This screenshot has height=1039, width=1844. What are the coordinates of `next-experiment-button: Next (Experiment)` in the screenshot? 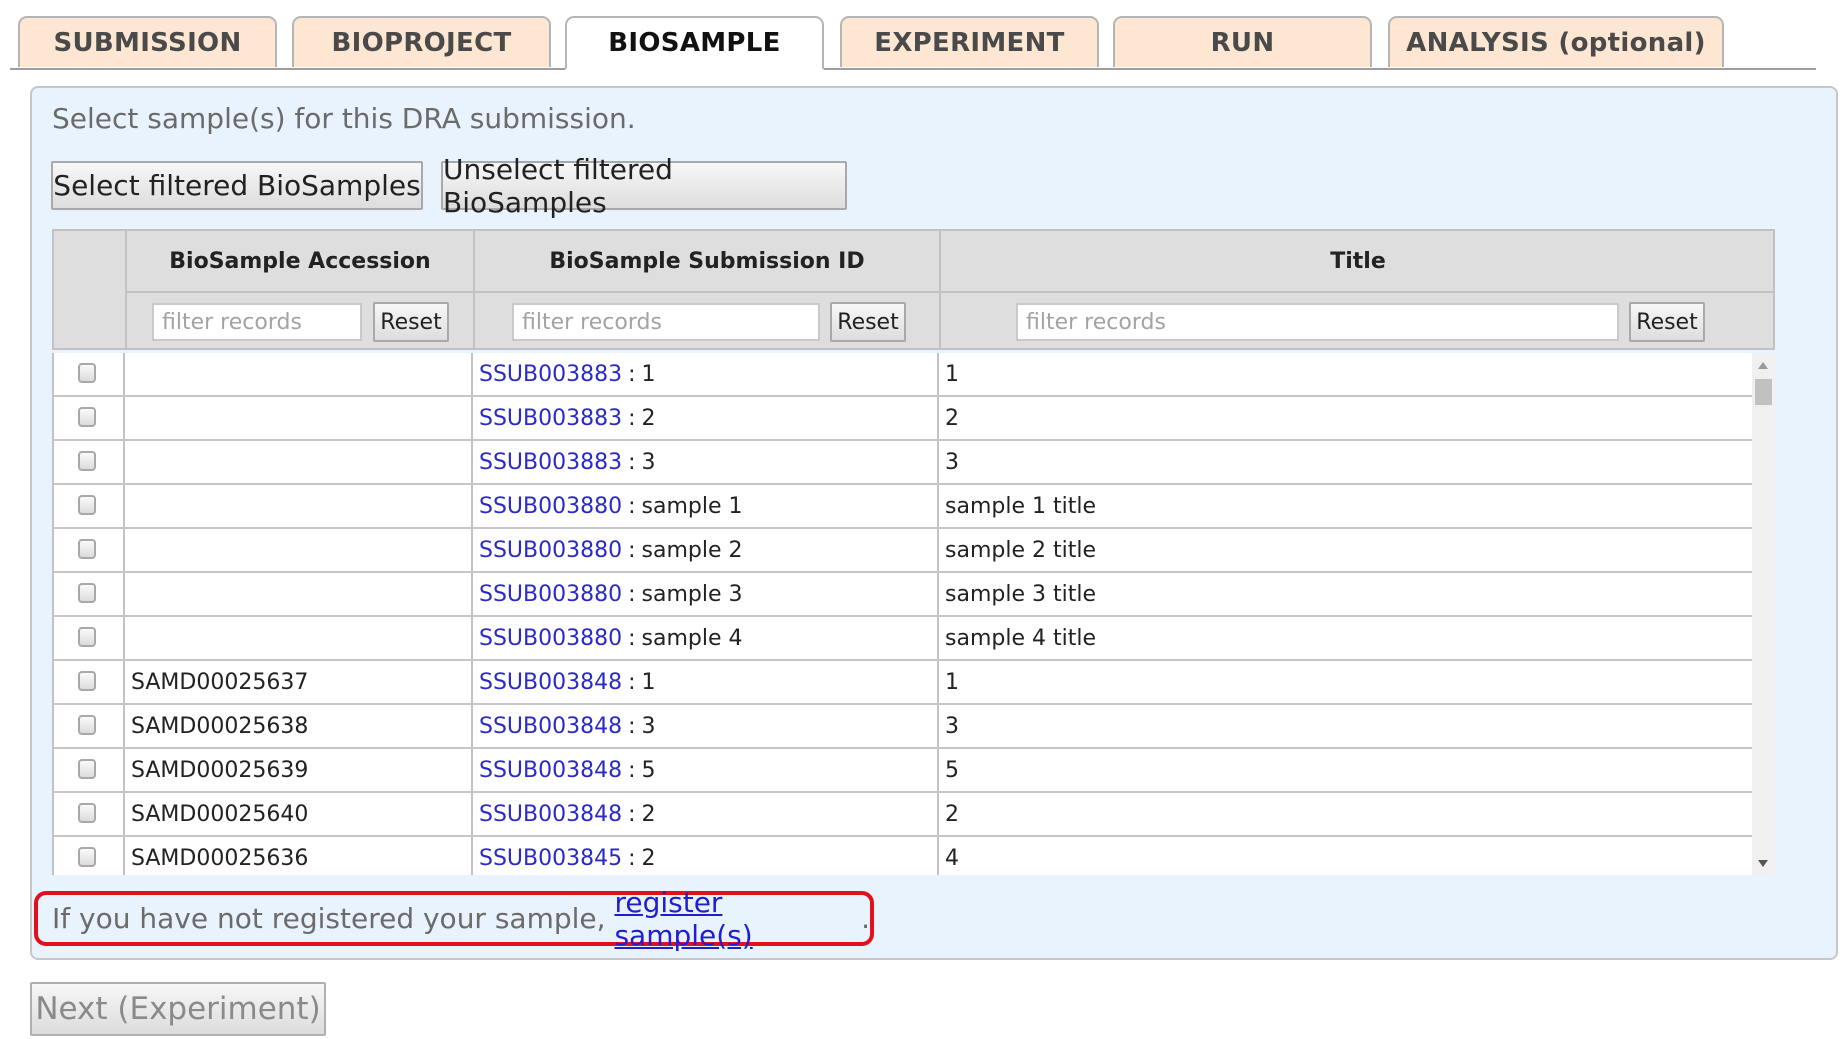 It's located at (178, 1009).